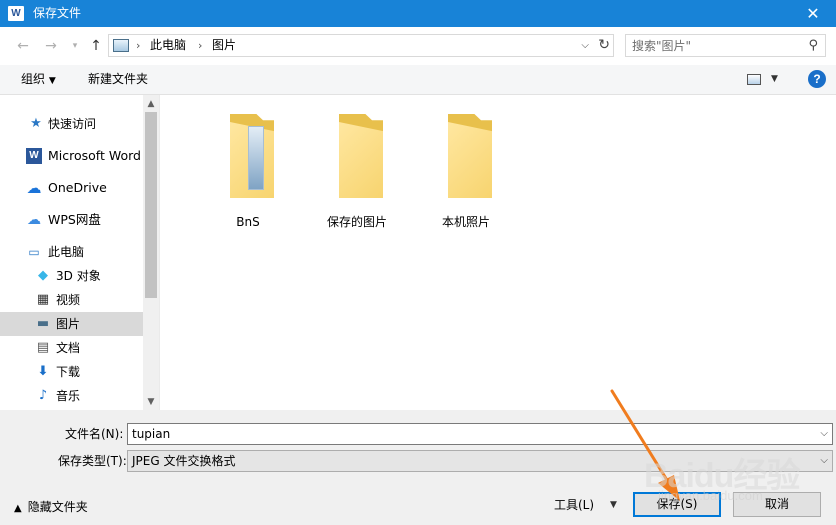  Describe the element at coordinates (465, 222) in the screenshot. I see `folder-name: 本机照片` at that location.